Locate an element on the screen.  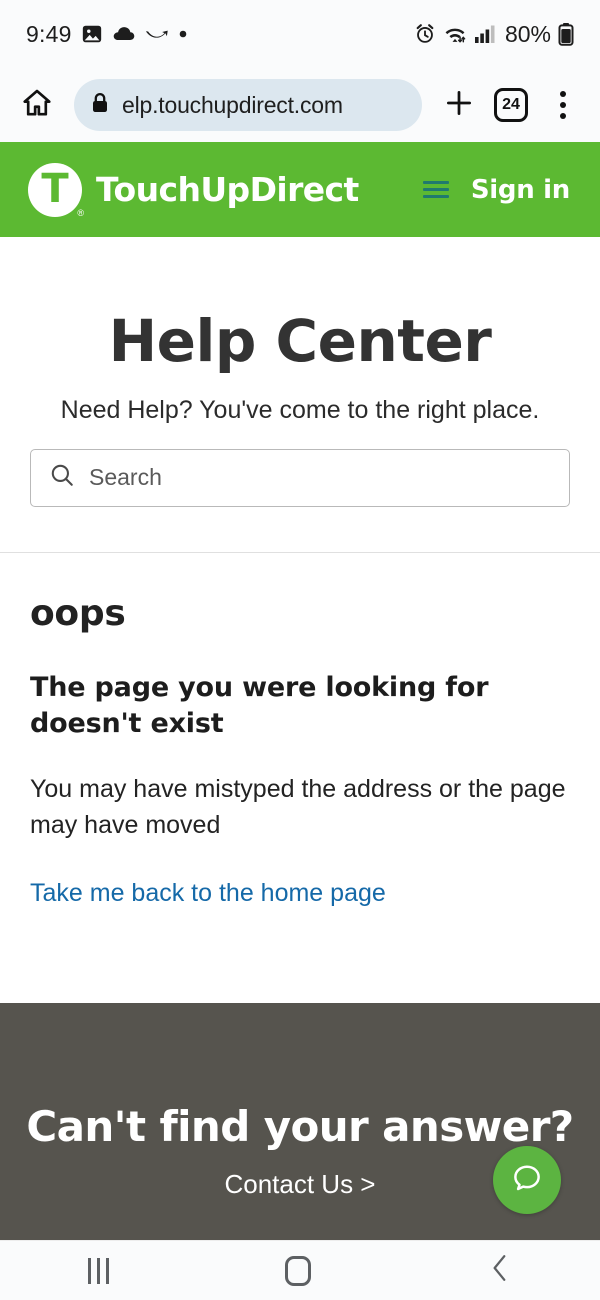
home-button is located at coordinates (37, 105).